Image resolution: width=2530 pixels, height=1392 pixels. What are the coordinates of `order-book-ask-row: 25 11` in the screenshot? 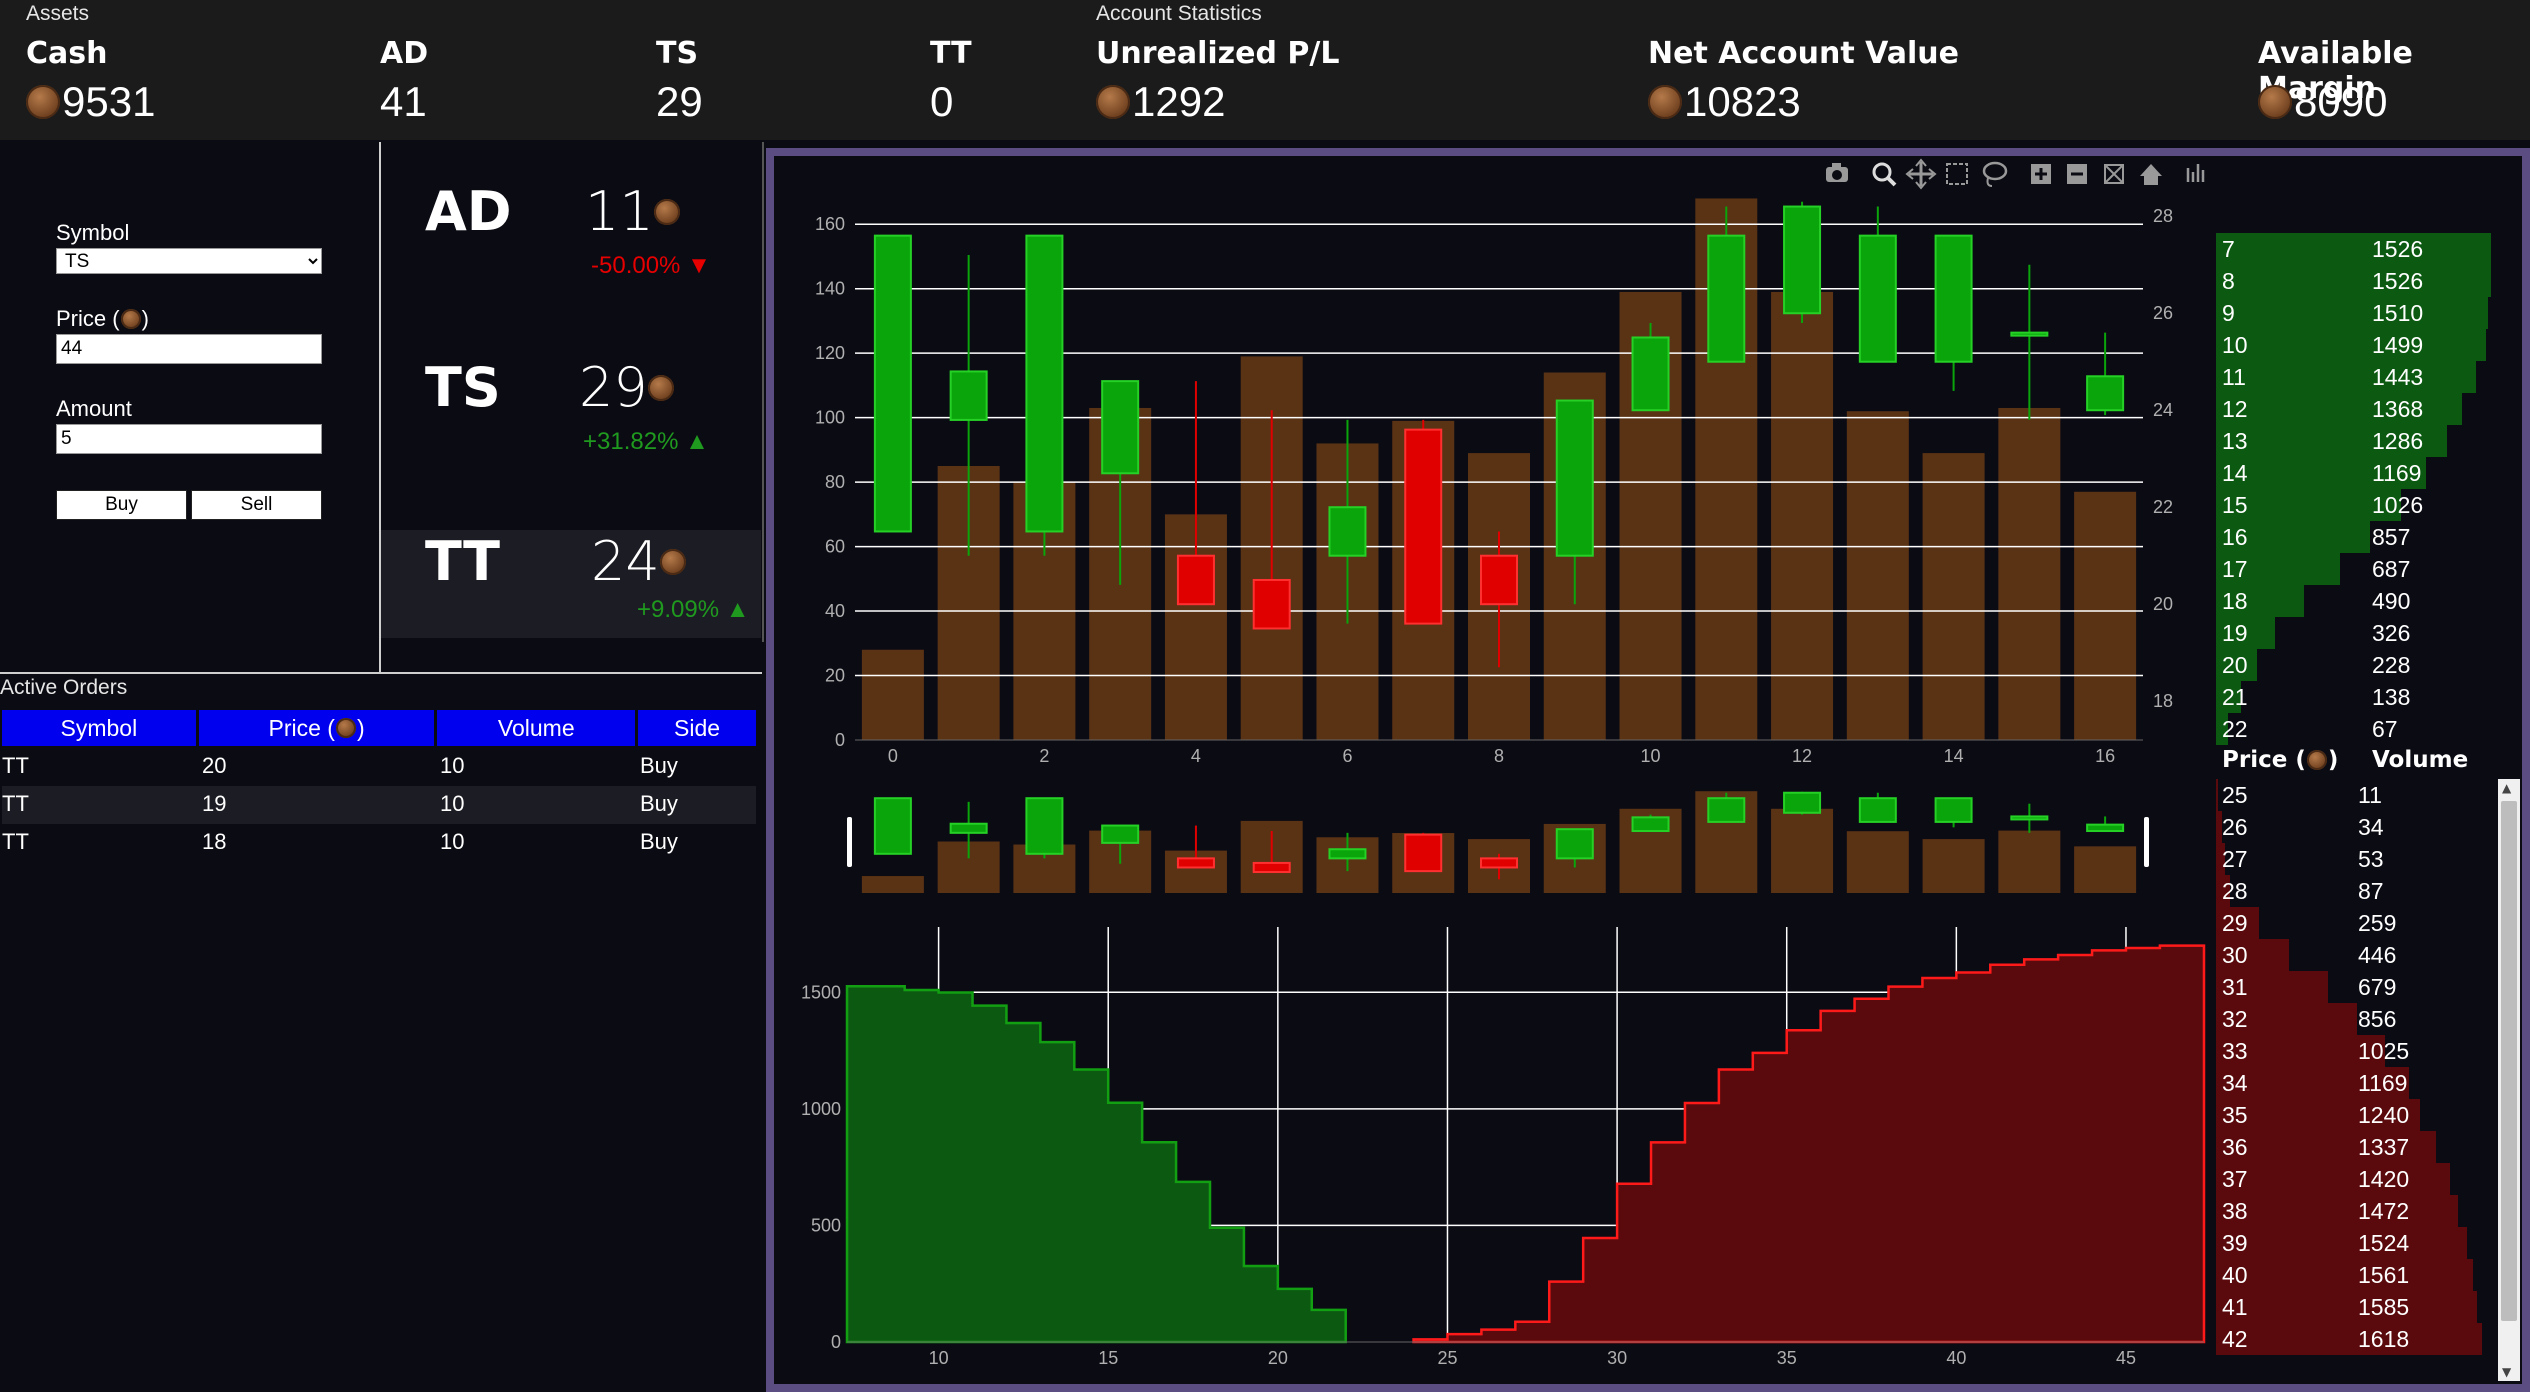 It's located at (2361, 795).